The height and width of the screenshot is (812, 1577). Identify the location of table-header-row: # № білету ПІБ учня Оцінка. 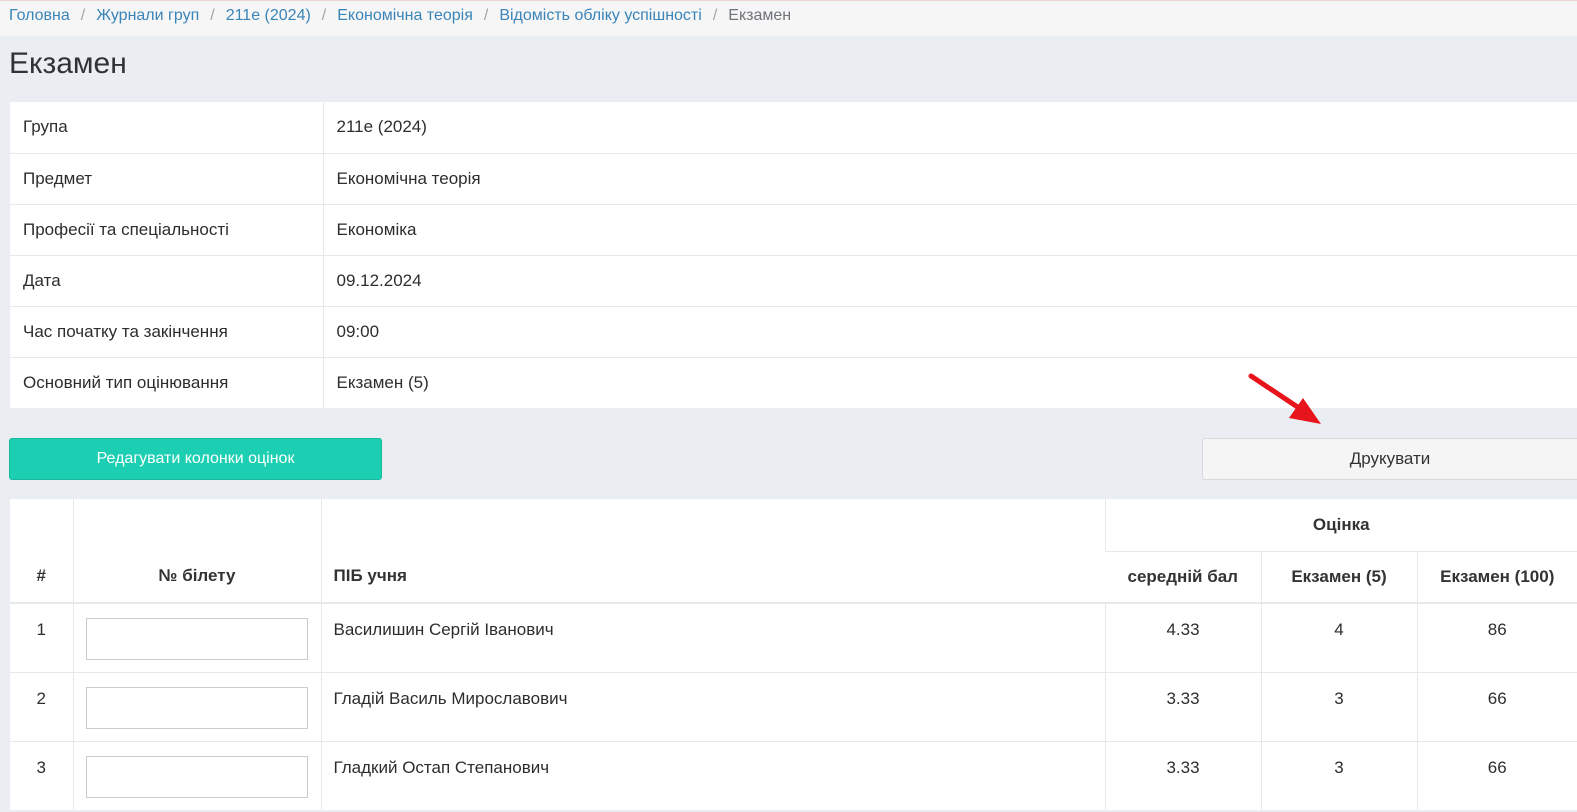
(793, 551).